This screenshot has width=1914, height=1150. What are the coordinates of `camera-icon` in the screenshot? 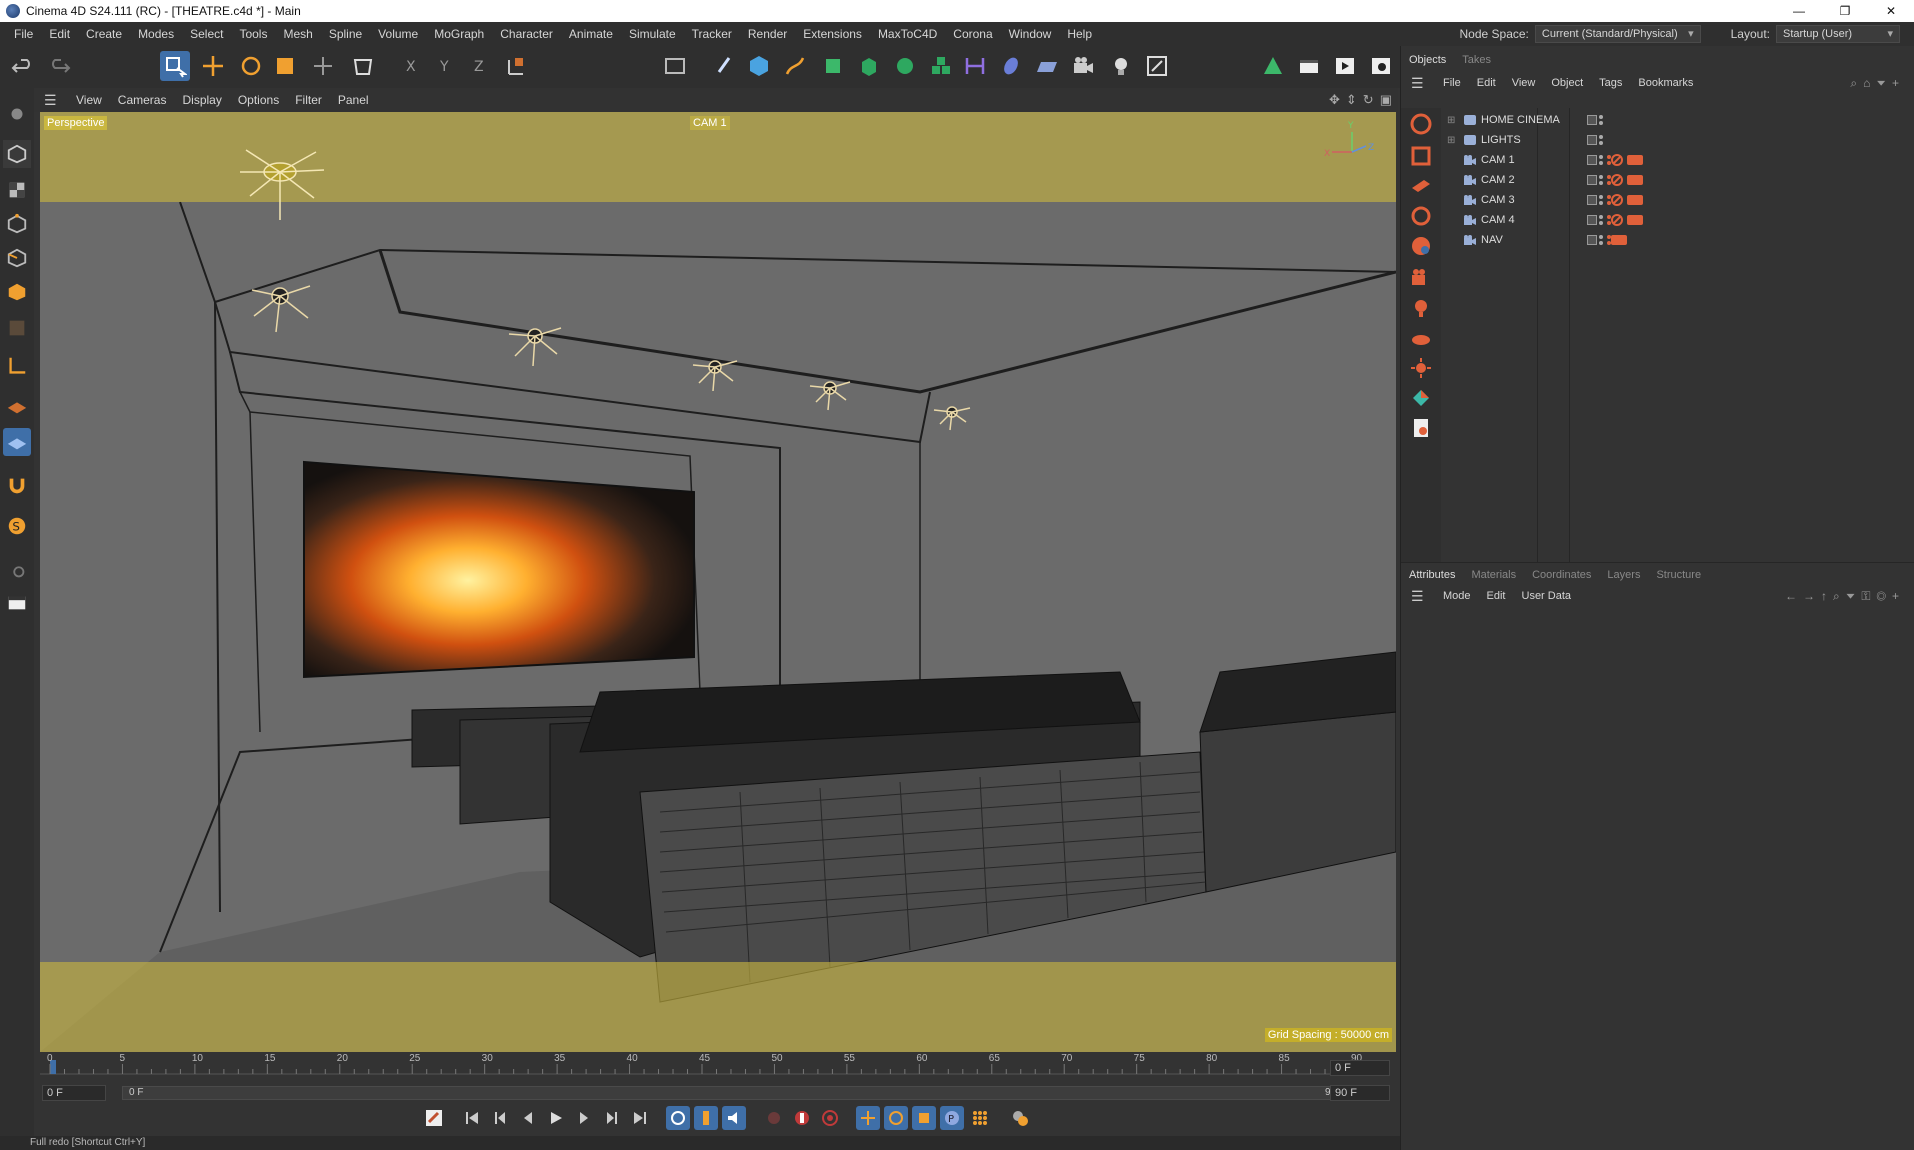 It's located at (1083, 66).